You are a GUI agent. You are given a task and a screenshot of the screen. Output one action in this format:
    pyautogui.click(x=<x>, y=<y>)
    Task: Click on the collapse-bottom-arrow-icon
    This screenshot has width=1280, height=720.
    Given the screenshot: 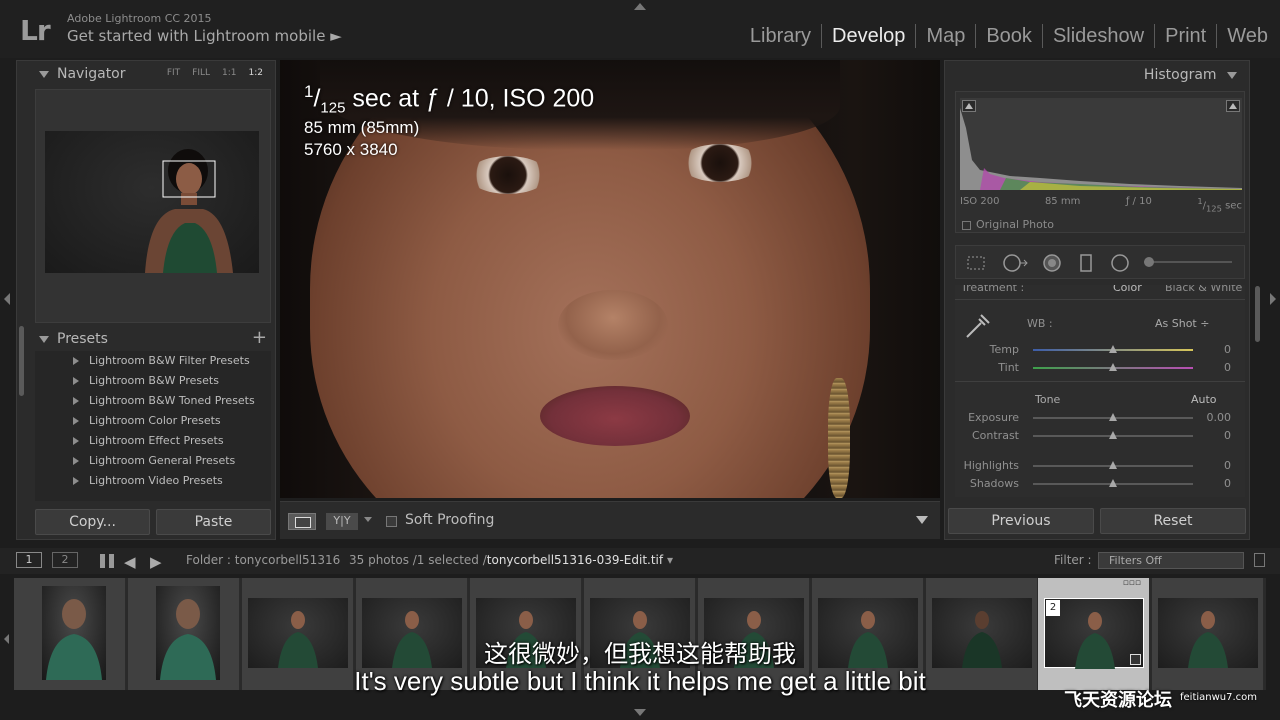 What is the action you would take?
    pyautogui.click(x=640, y=712)
    